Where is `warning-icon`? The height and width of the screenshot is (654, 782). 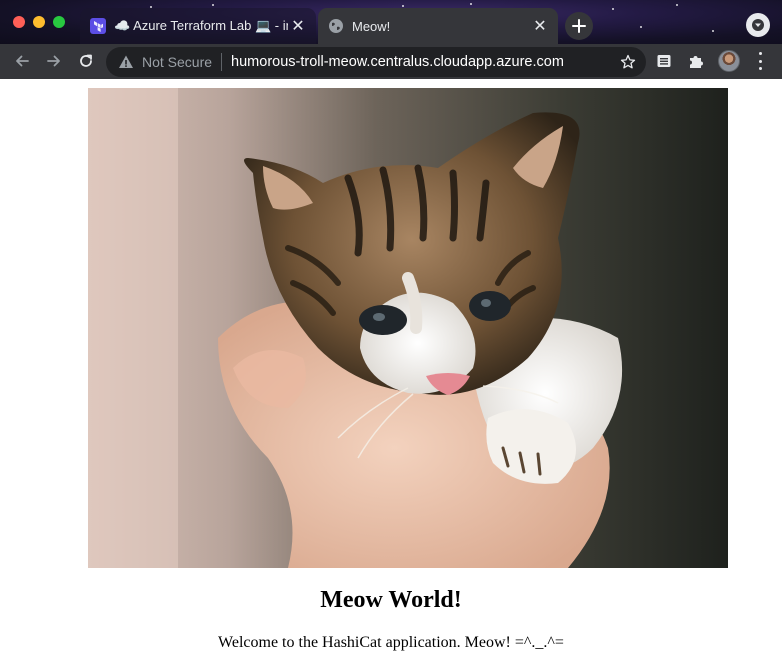
warning-icon is located at coordinates (126, 61).